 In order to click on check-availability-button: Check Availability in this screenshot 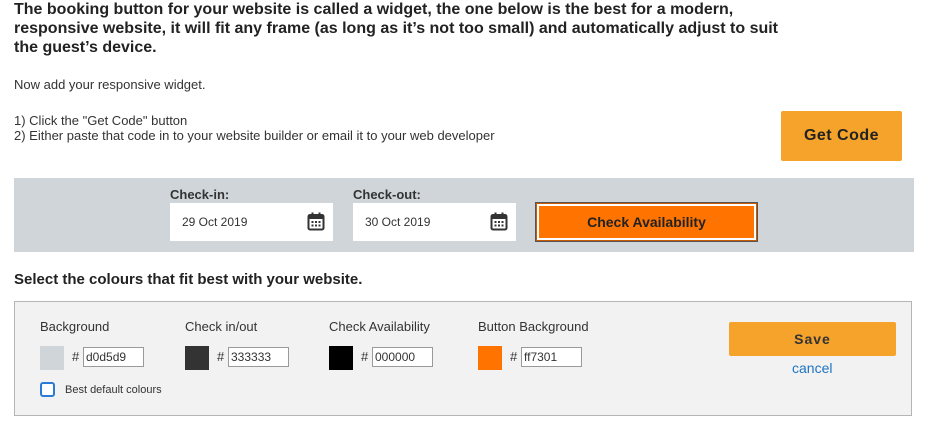, I will do `click(646, 222)`.